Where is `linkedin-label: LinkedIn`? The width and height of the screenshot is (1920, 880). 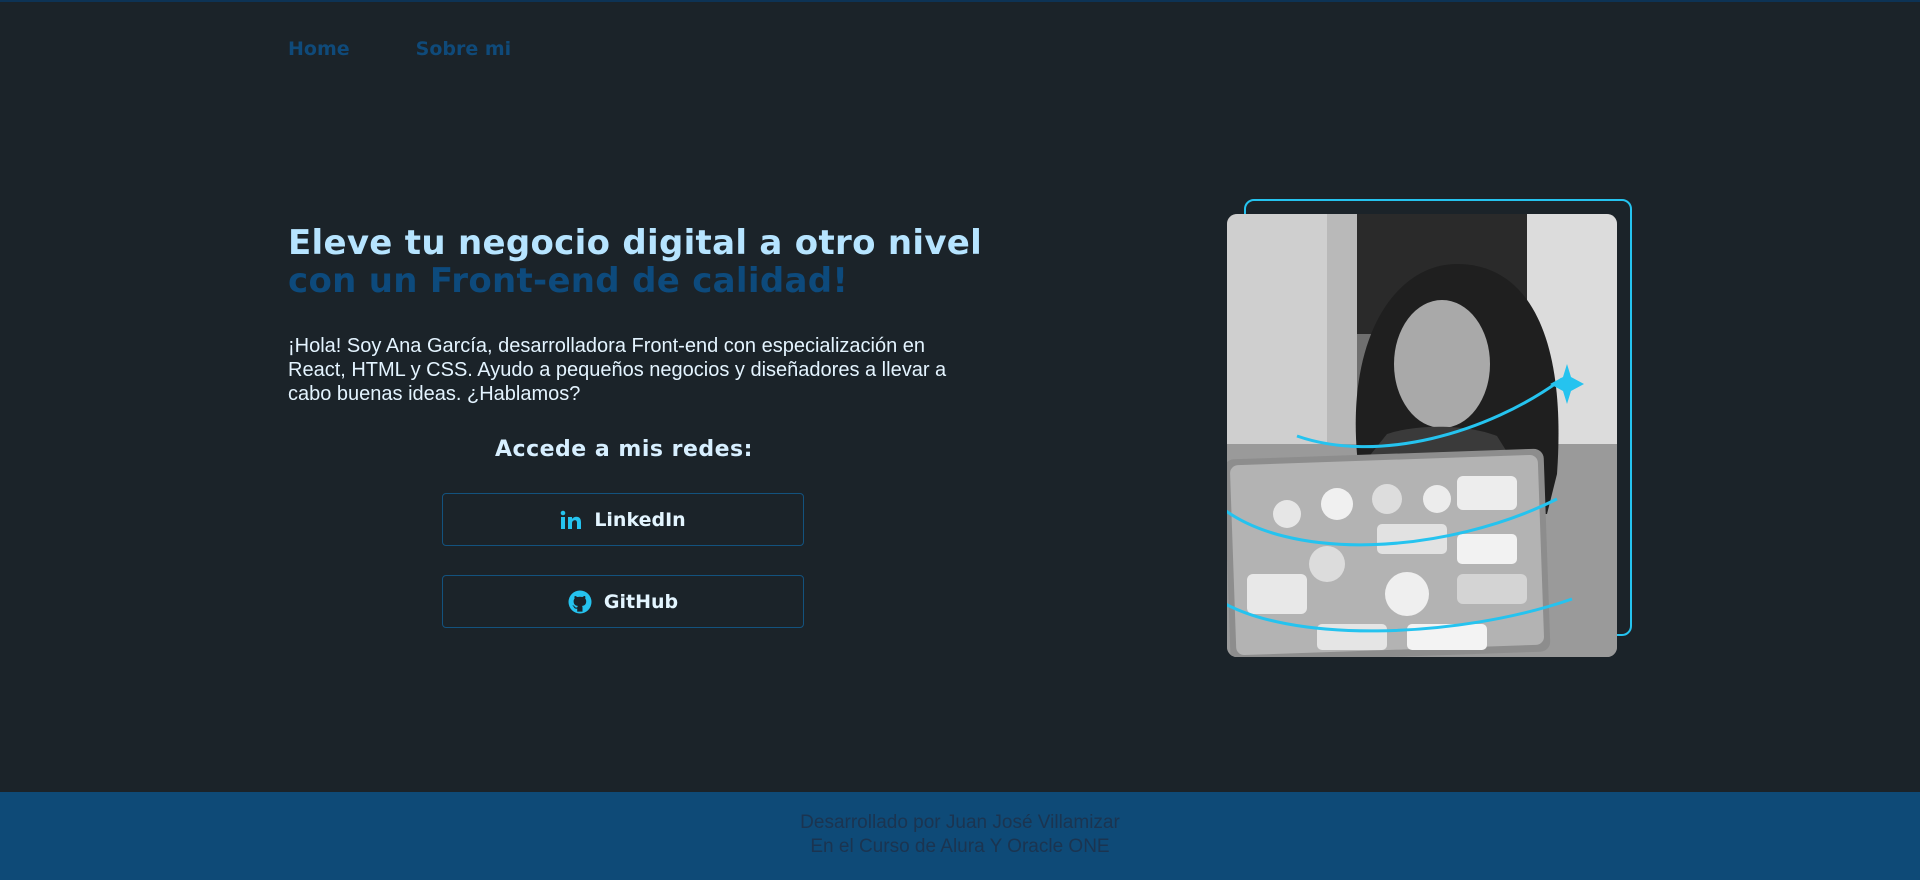 linkedin-label: LinkedIn is located at coordinates (640, 519).